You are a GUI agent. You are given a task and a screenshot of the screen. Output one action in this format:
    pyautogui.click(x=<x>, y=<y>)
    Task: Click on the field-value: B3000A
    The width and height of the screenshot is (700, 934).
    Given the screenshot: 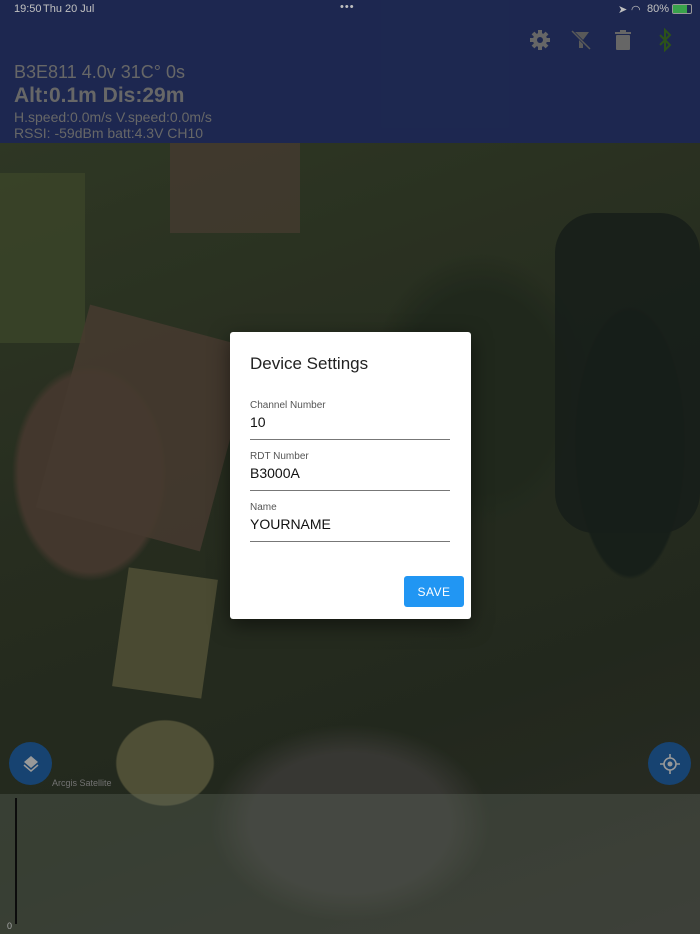 What is the action you would take?
    pyautogui.click(x=350, y=473)
    